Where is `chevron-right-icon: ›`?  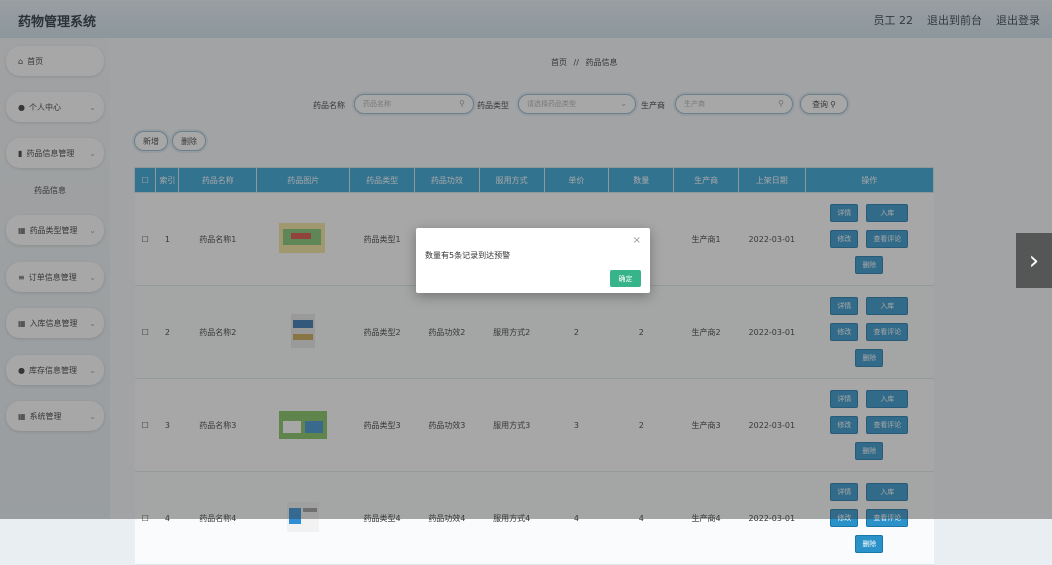 chevron-right-icon: › is located at coordinates (1034, 260).